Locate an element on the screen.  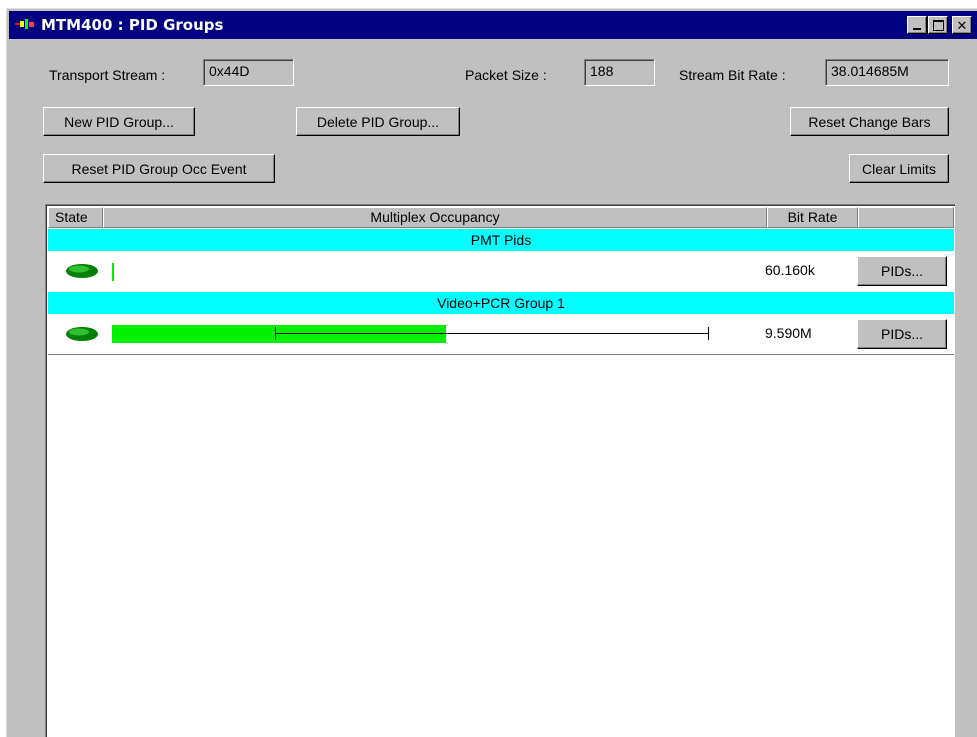
packet-size-field: 188 is located at coordinates (619, 72).